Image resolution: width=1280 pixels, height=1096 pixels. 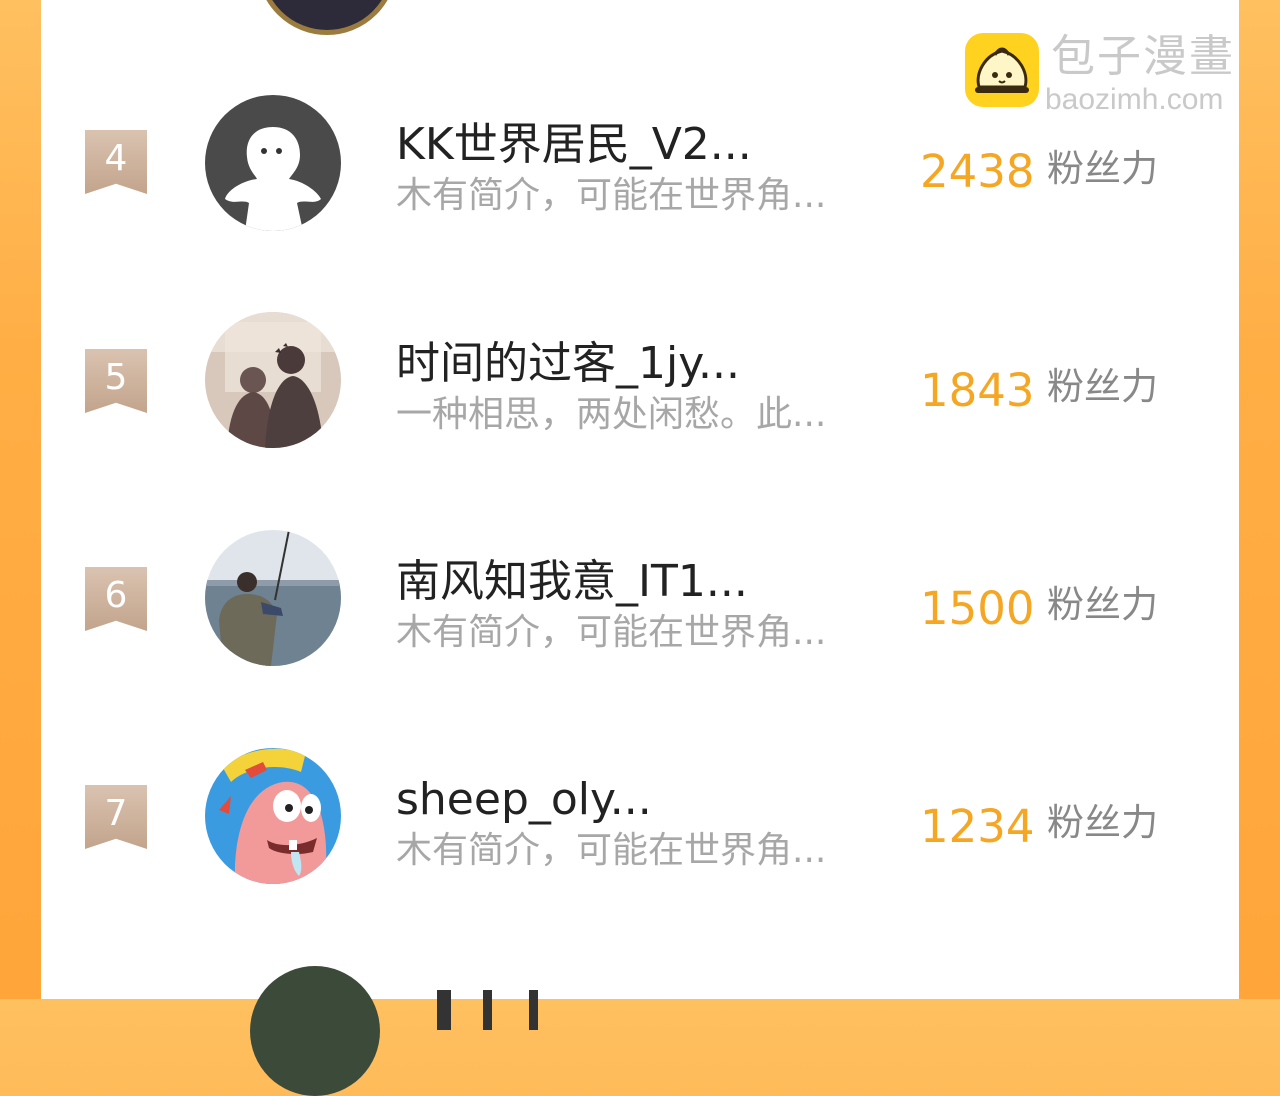 I want to click on avatar-rank-3-partial, so click(x=327, y=17).